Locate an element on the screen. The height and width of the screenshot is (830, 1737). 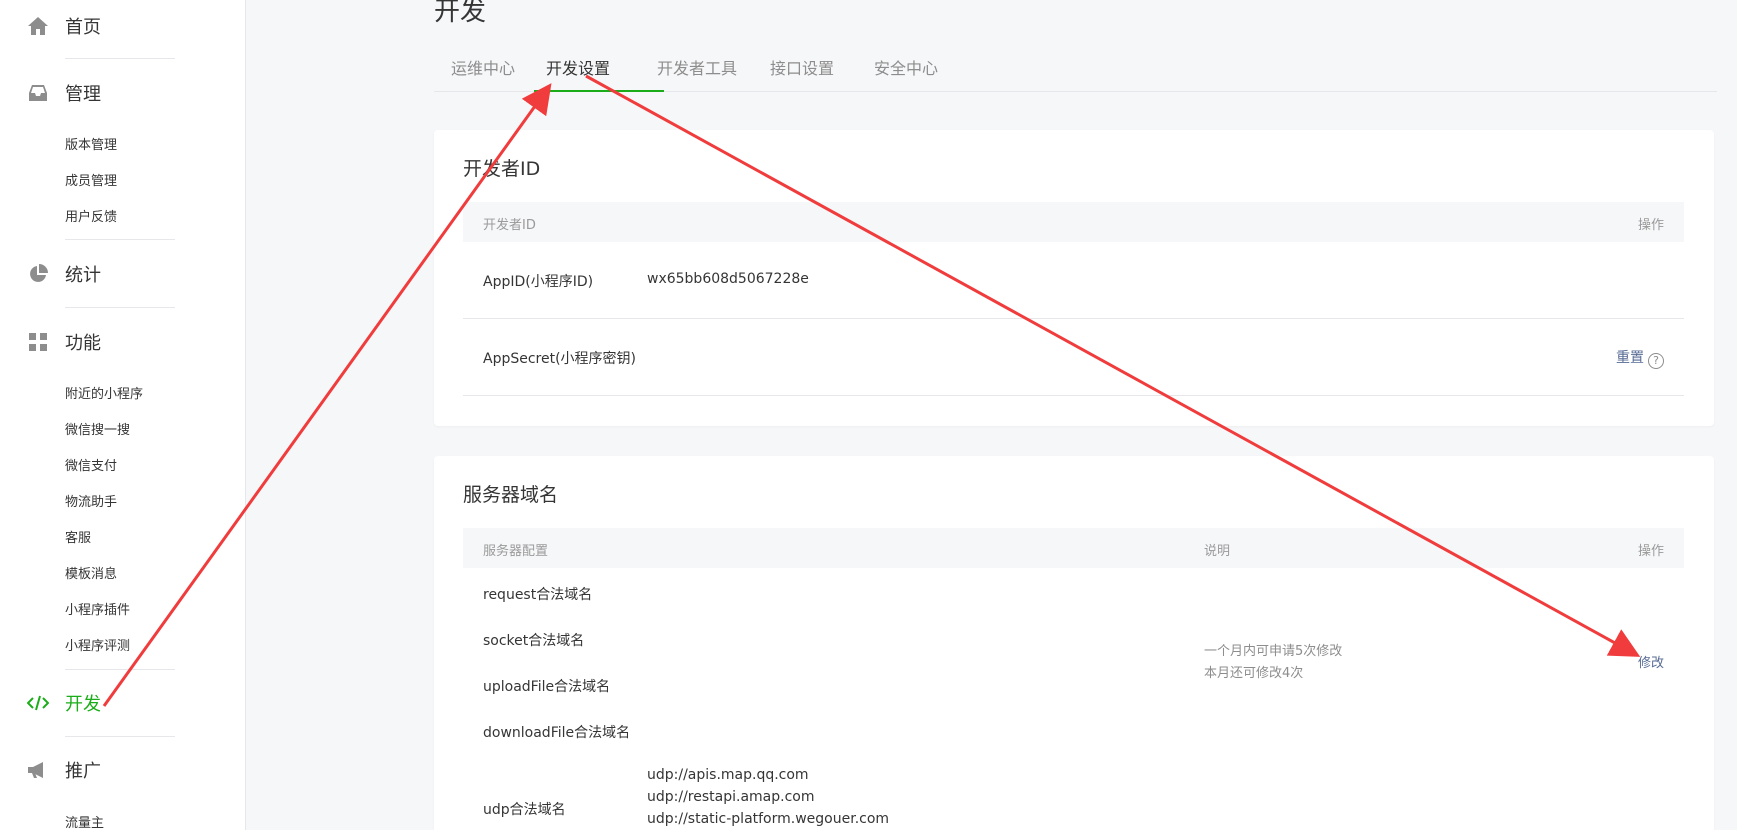
nav-sub-members: 成员管理 is located at coordinates (91, 179).